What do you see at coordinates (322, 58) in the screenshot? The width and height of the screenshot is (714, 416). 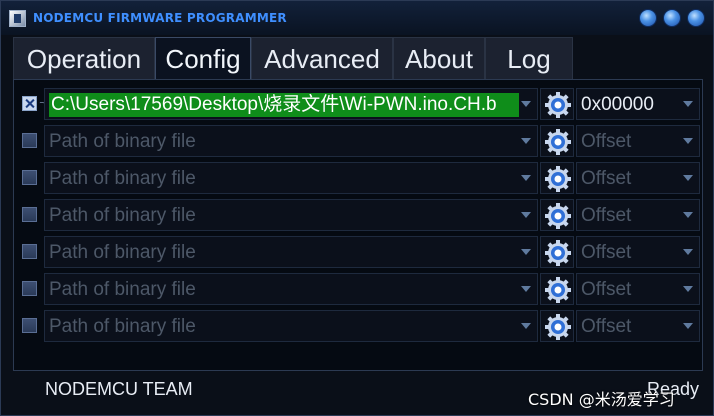 I see `tab-advanced: Advanced` at bounding box center [322, 58].